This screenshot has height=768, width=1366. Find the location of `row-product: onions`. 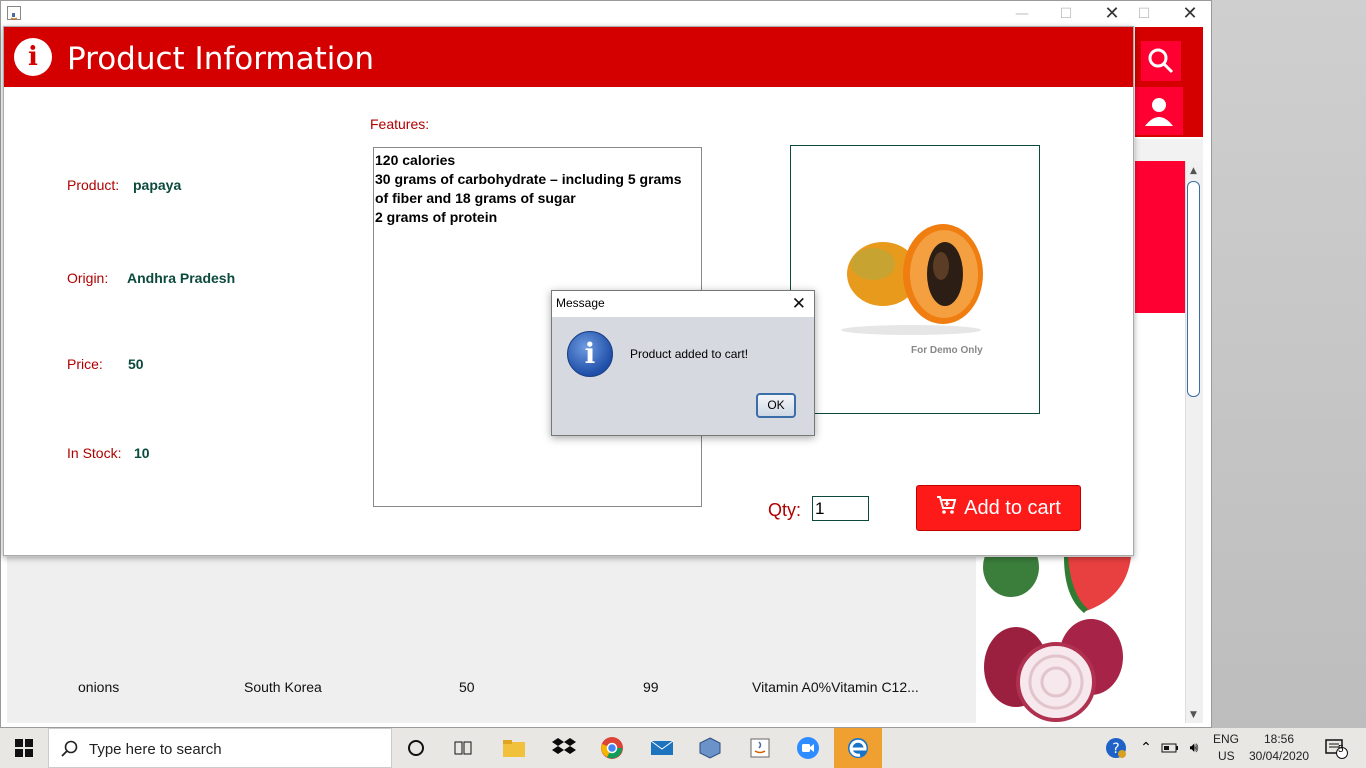

row-product: onions is located at coordinates (99, 687).